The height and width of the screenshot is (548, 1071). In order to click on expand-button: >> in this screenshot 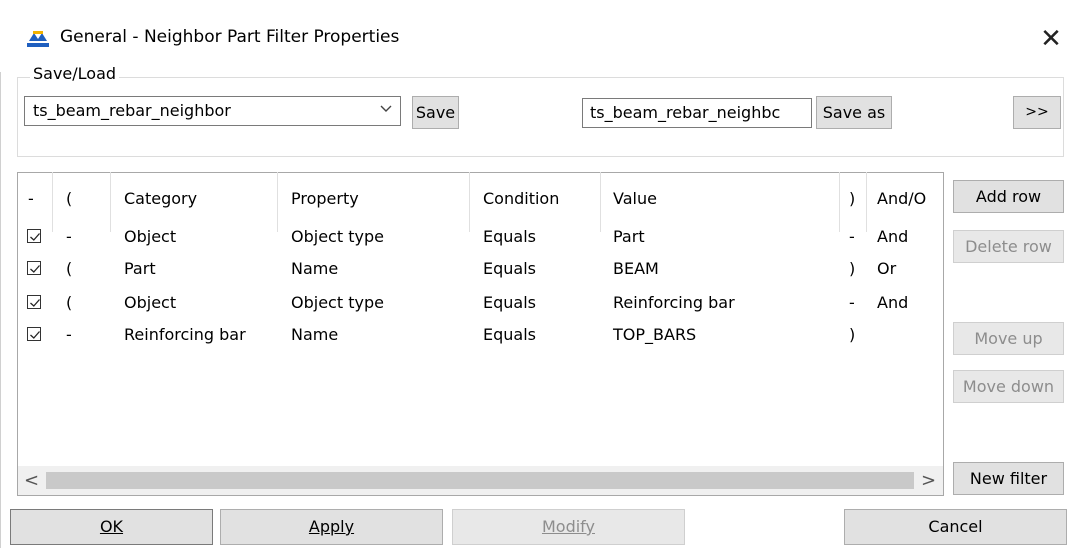, I will do `click(1037, 112)`.